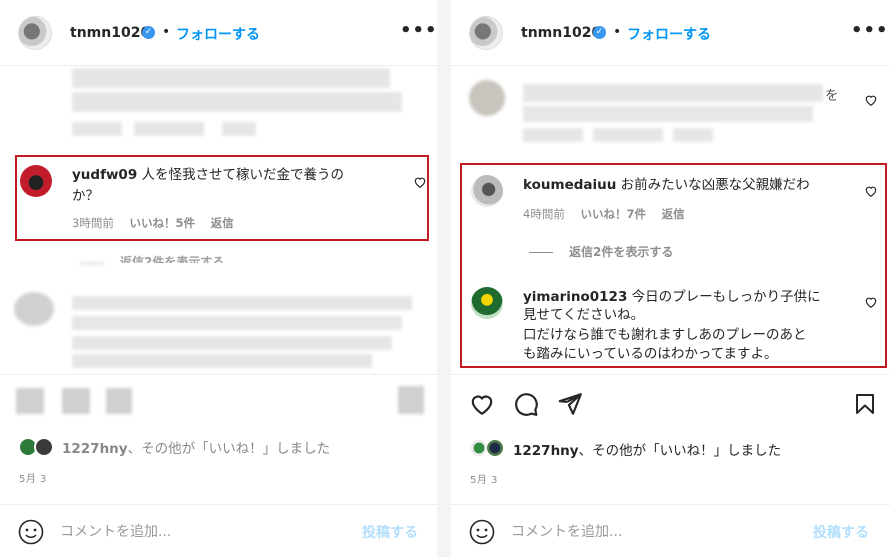 The height and width of the screenshot is (557, 890). What do you see at coordinates (411, 400) in the screenshot?
I see `blurred-save-icon` at bounding box center [411, 400].